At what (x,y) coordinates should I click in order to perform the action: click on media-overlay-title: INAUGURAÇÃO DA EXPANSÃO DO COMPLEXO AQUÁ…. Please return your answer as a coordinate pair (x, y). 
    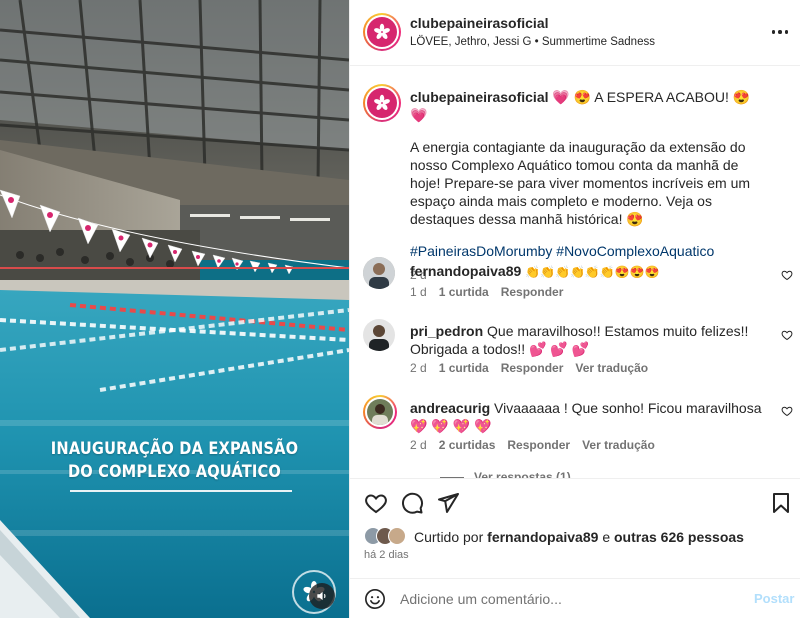
    Looking at the image, I should click on (174, 461).